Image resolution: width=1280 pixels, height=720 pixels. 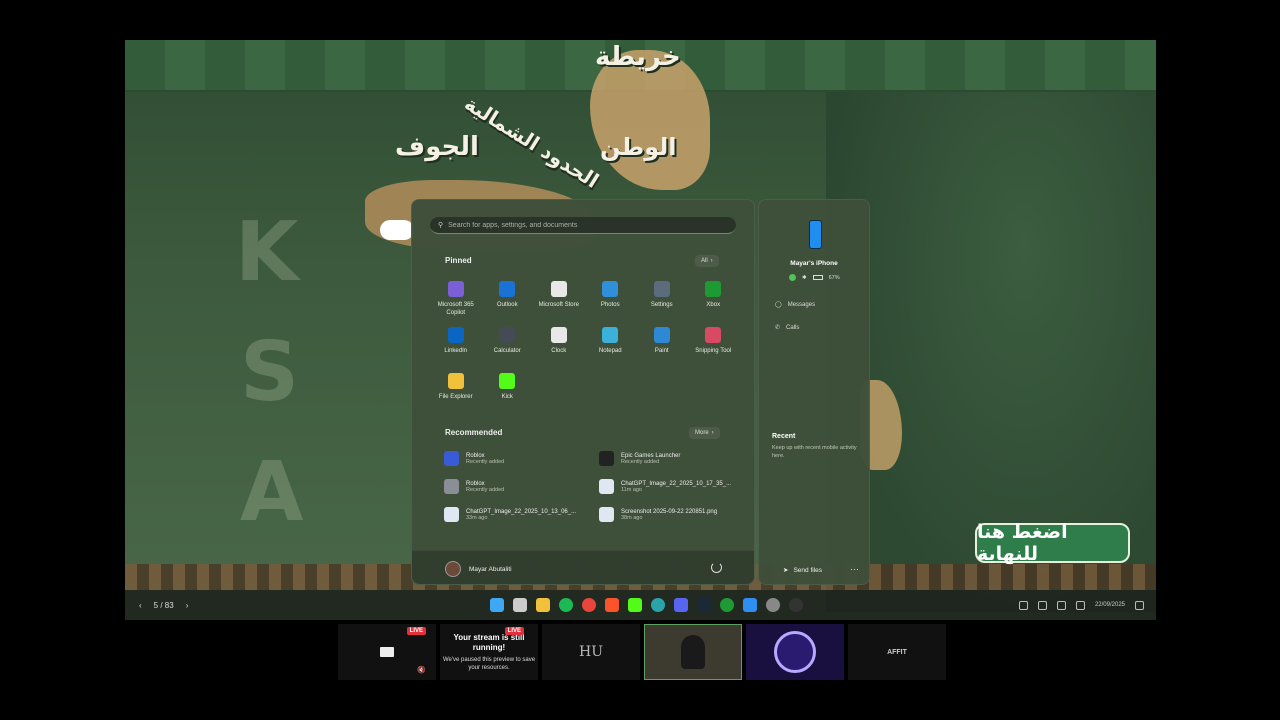 I want to click on participant-tile-active, so click(x=693, y=652).